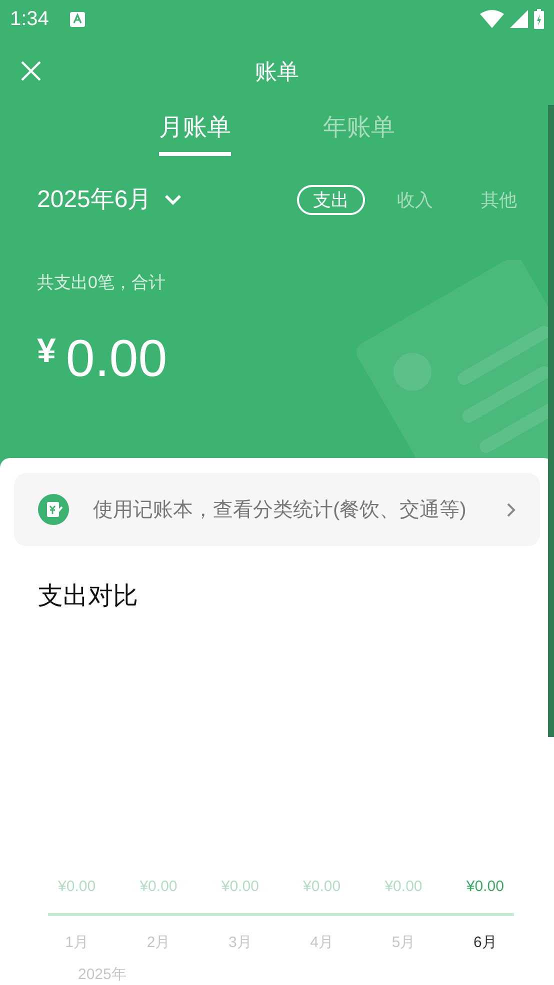 The image size is (554, 985). What do you see at coordinates (101, 283) in the screenshot?
I see `summary-caption: 共支出0笔，合计` at bounding box center [101, 283].